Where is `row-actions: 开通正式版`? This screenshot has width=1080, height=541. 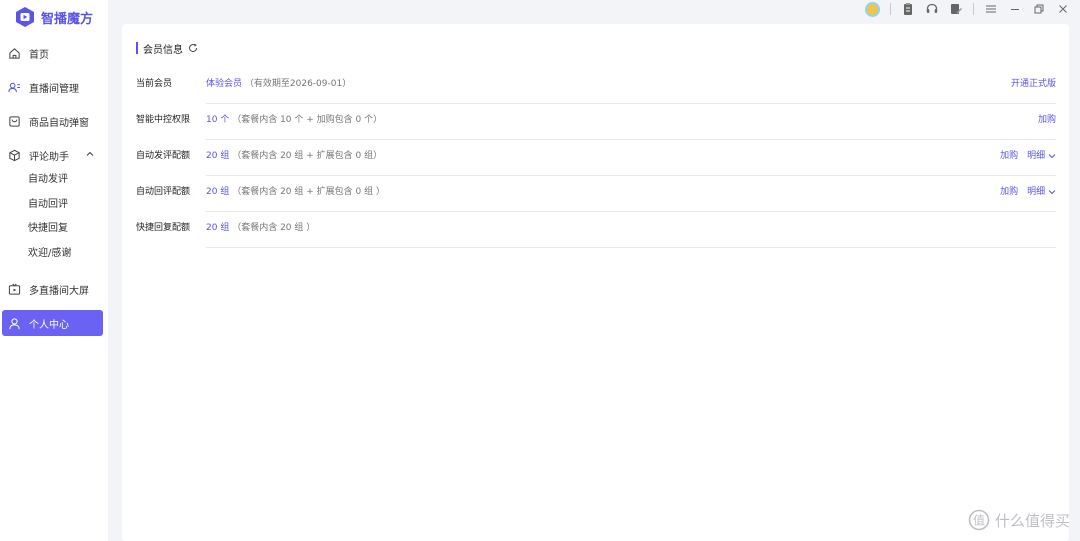 row-actions: 开通正式版 is located at coordinates (1033, 84).